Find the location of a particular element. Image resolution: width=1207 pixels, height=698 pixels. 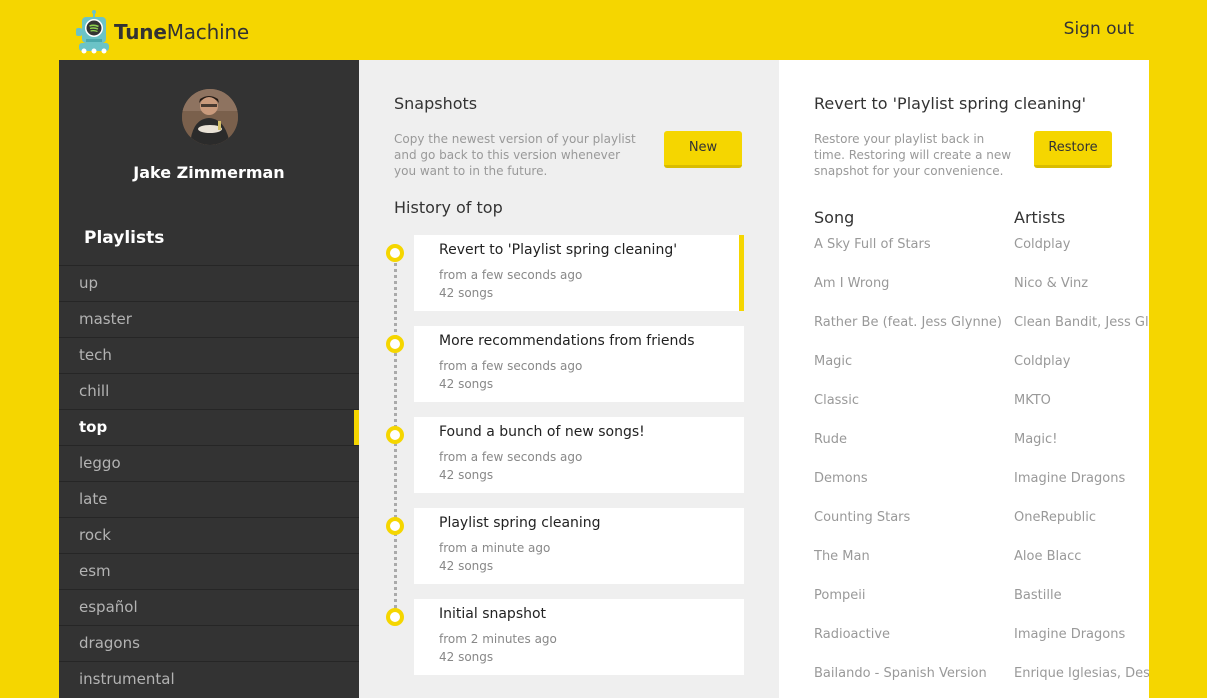

track-artist: Clean Bandit, Jess Glynne is located at coordinates (1081, 322).